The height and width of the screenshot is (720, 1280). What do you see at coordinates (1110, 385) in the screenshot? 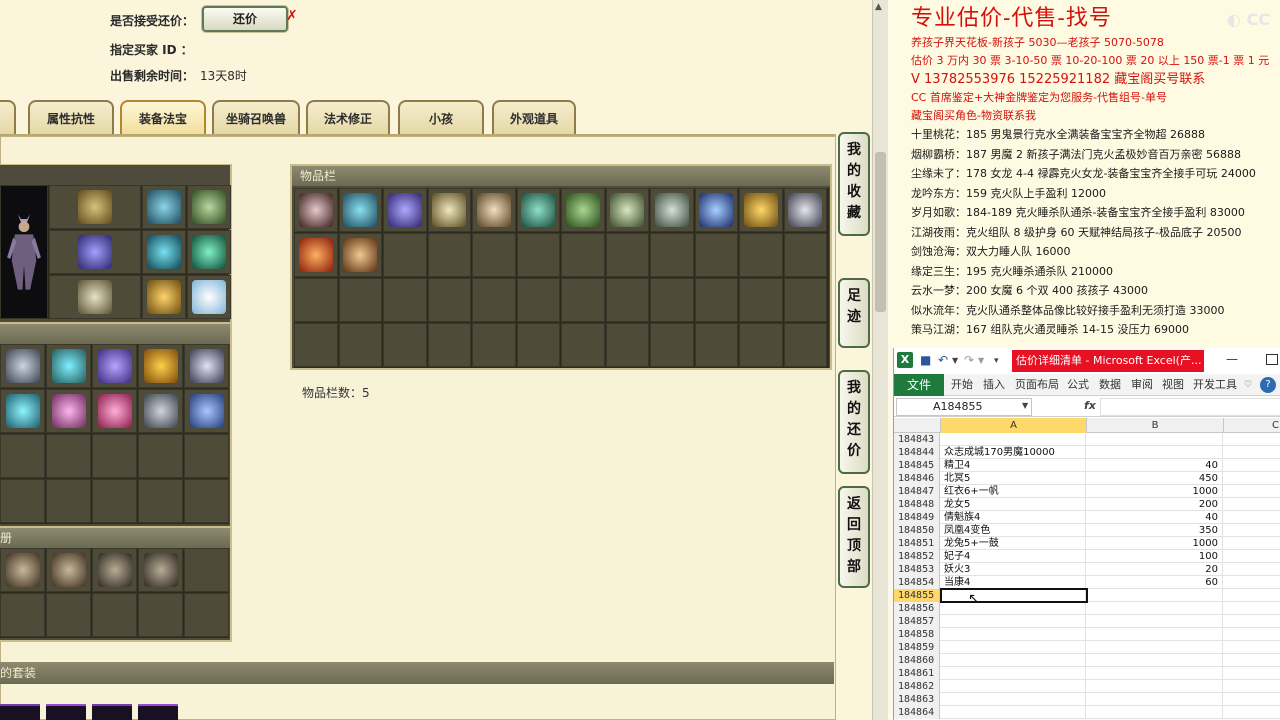
I see `ribbon-tab-data: 数据` at bounding box center [1110, 385].